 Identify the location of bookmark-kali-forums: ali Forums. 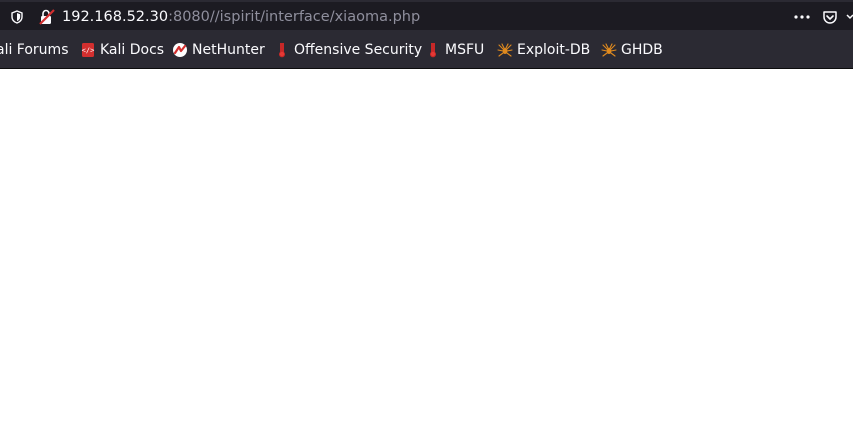
(34, 50).